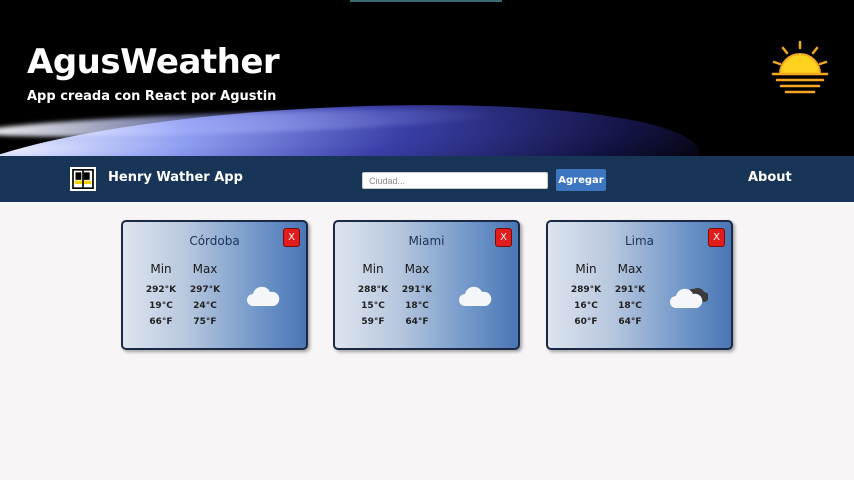 This screenshot has width=854, height=480. Describe the element at coordinates (373, 322) in the screenshot. I see `min-fahrenheit: 59°F` at that location.